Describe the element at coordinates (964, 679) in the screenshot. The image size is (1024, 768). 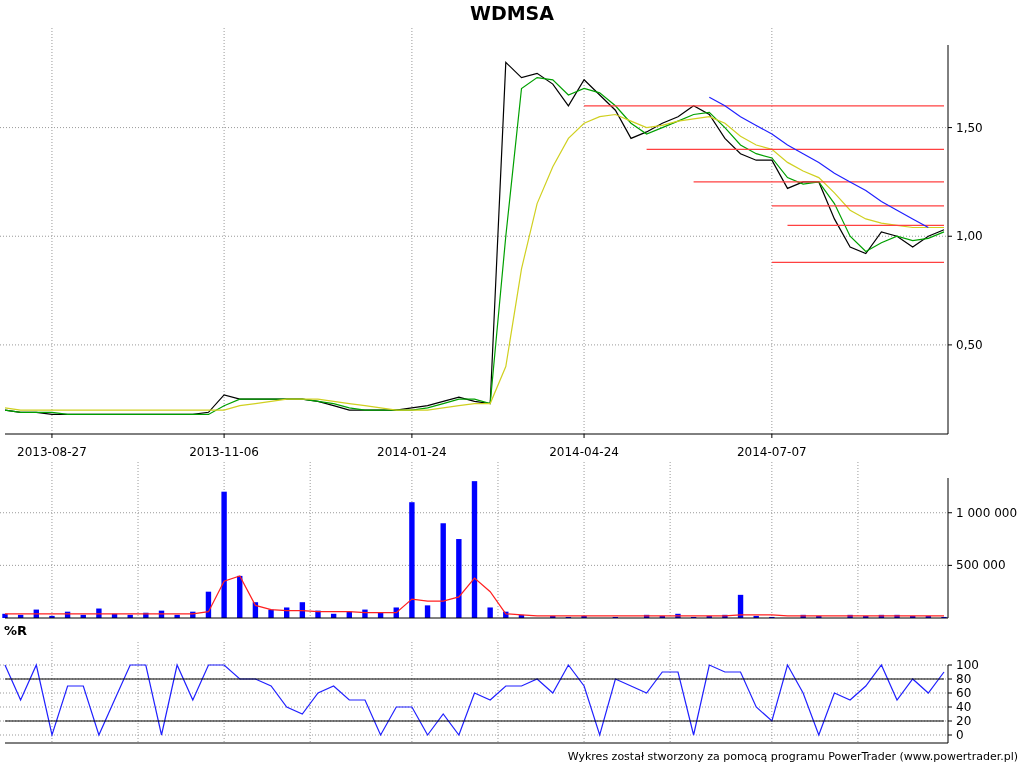
I see `axis-label: 80` at that location.